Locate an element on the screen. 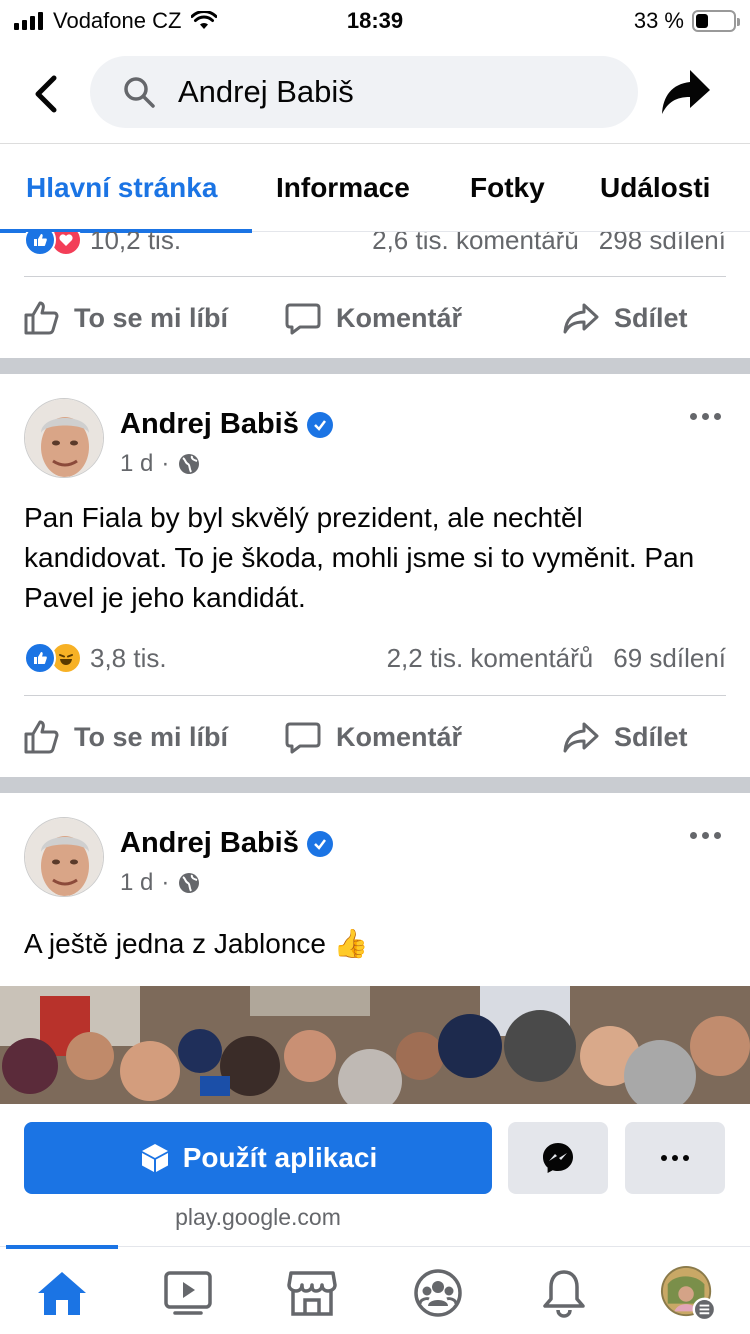 Image resolution: width=750 pixels, height=1334 pixels. profile-menu-icon is located at coordinates (688, 1293).